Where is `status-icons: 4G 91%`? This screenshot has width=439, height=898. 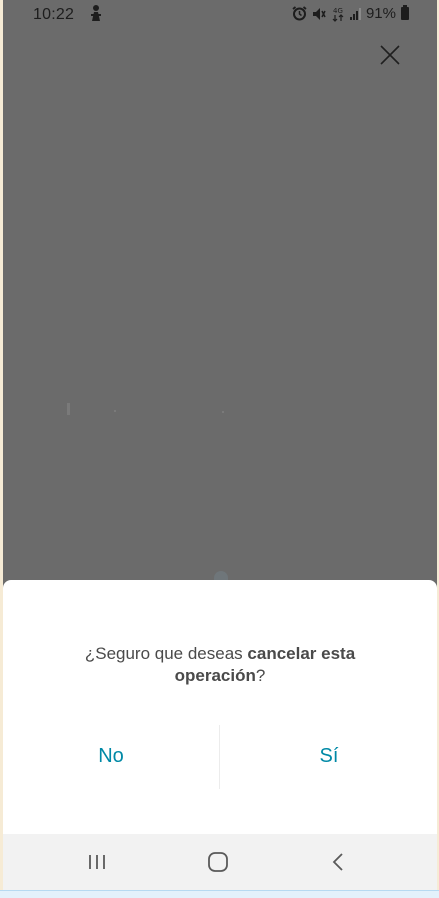 status-icons: 4G 91% is located at coordinates (350, 13).